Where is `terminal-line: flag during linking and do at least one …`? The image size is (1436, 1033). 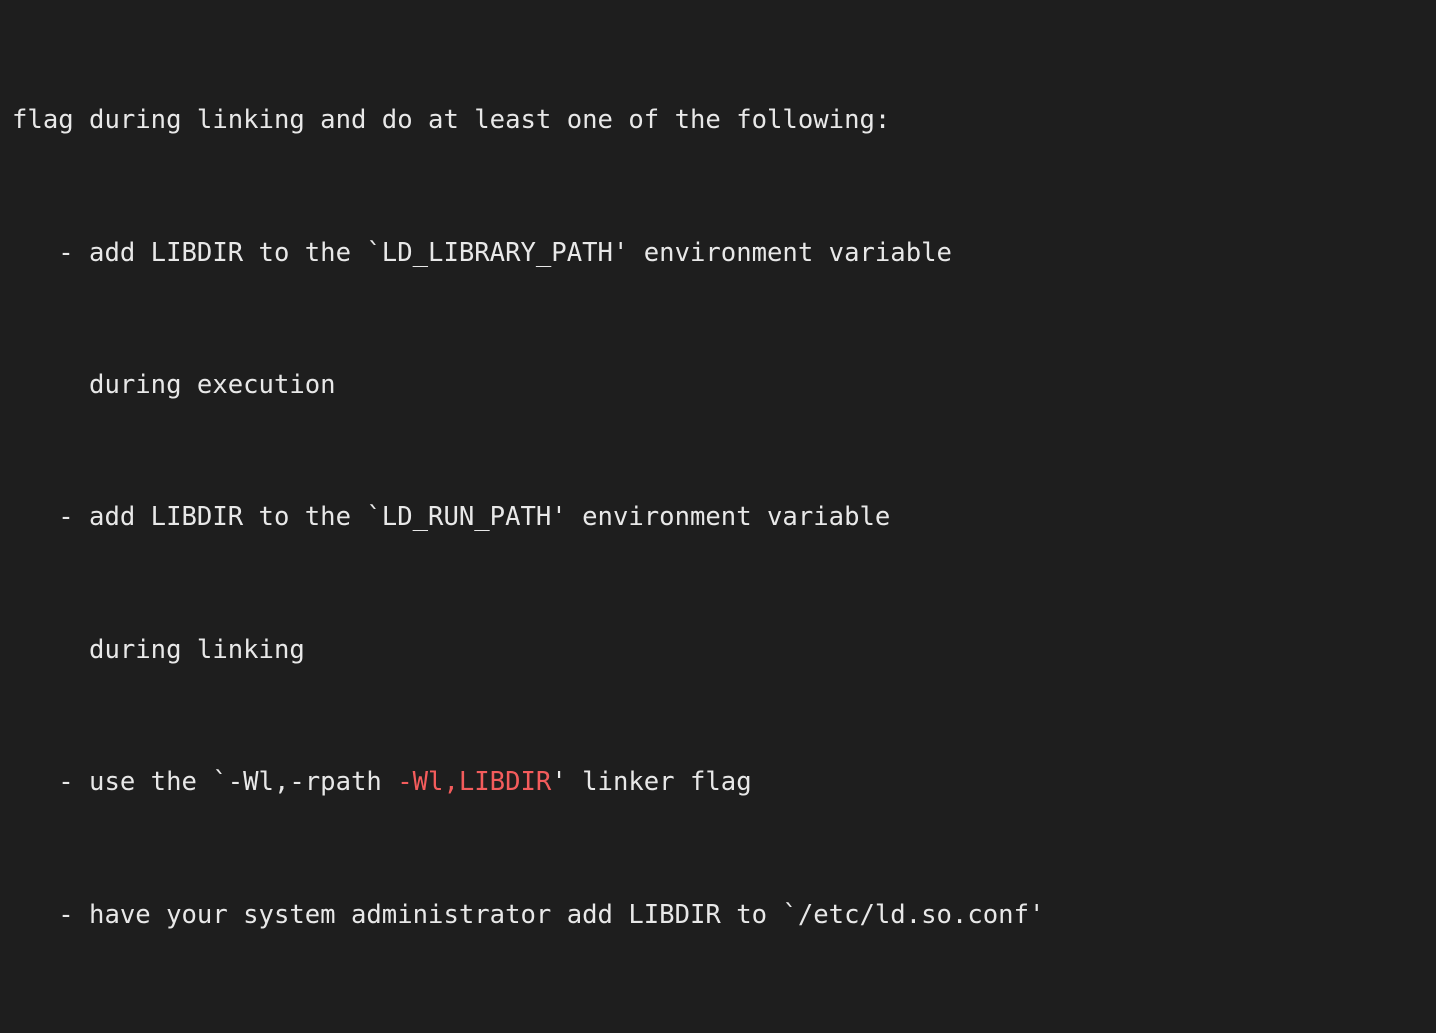
terminal-line: flag during linking and do at least one … is located at coordinates (651, 120).